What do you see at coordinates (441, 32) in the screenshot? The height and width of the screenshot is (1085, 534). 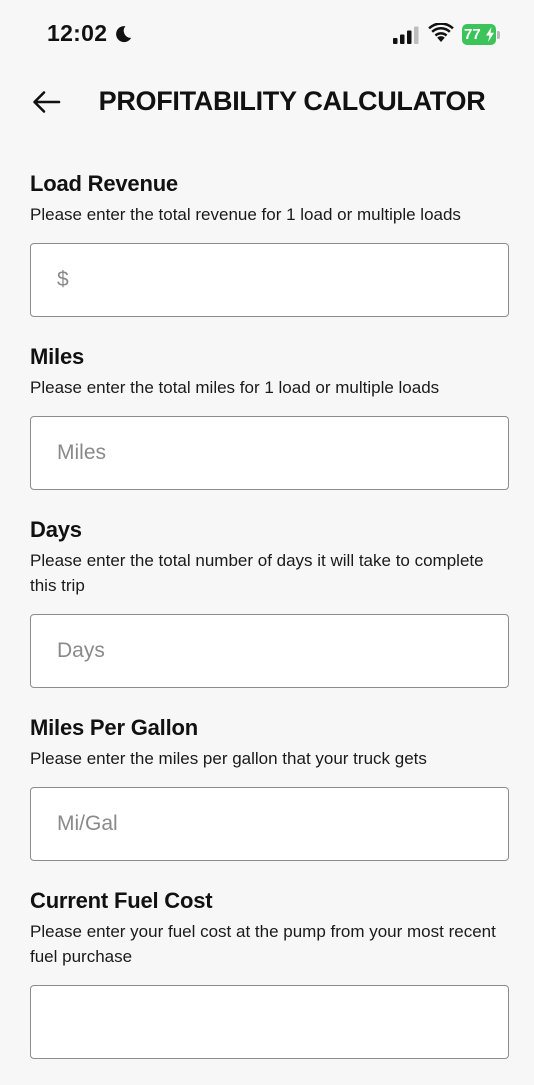 I see `wifi-icon` at bounding box center [441, 32].